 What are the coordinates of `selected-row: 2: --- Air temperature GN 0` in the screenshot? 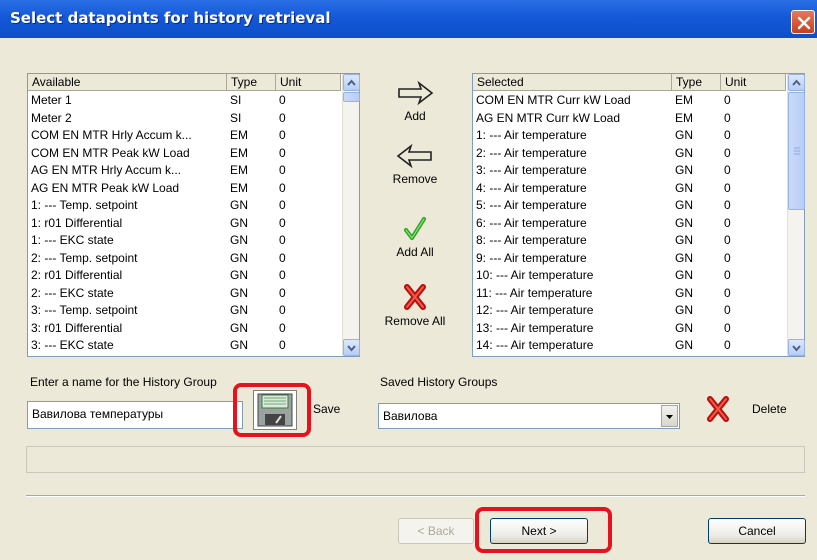 It's located at (629, 154).